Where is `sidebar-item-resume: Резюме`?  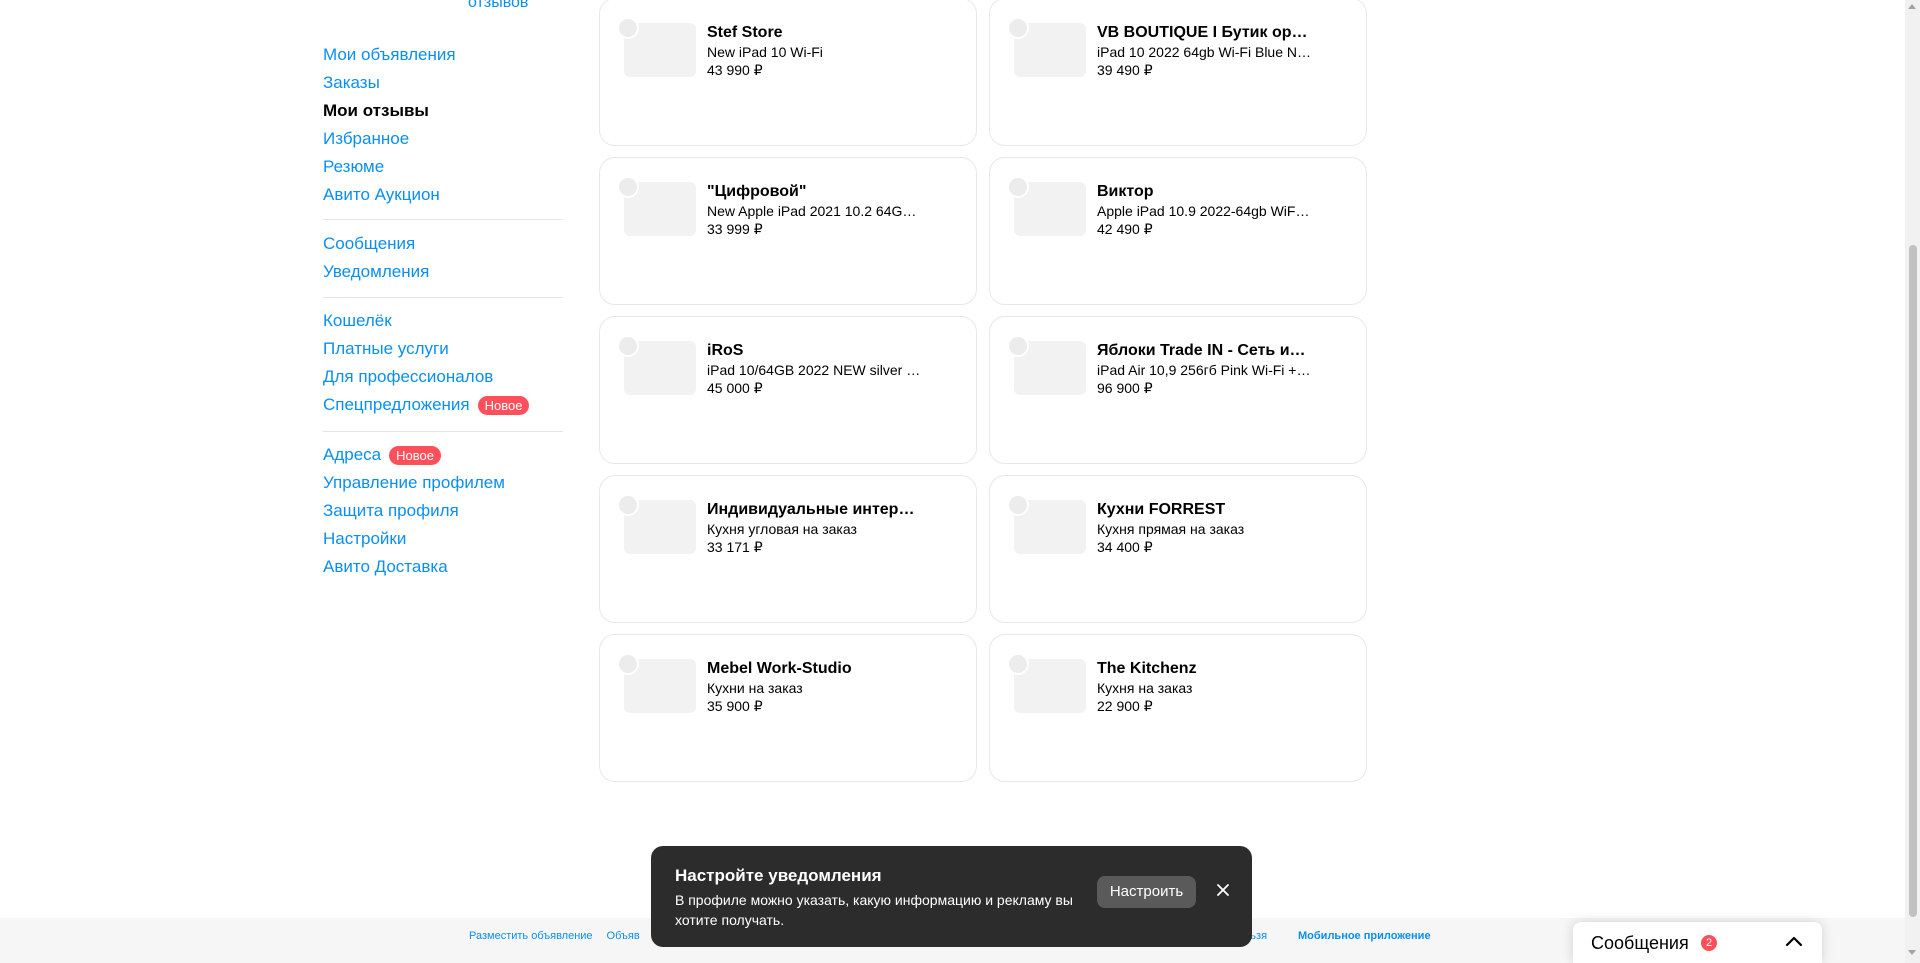 sidebar-item-resume: Резюме is located at coordinates (443, 167).